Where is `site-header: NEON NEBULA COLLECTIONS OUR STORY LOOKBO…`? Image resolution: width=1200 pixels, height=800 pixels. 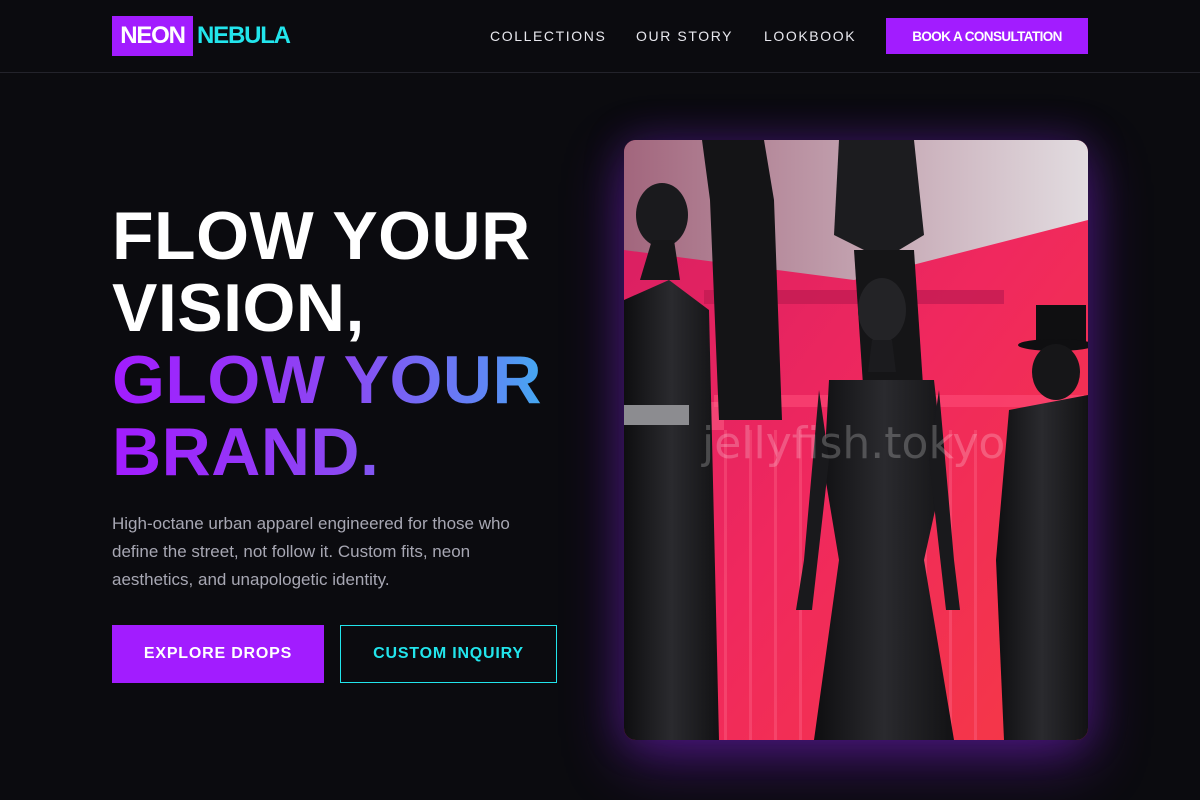
site-header: NEON NEBULA COLLECTIONS OUR STORY LOOKBO… is located at coordinates (600, 36).